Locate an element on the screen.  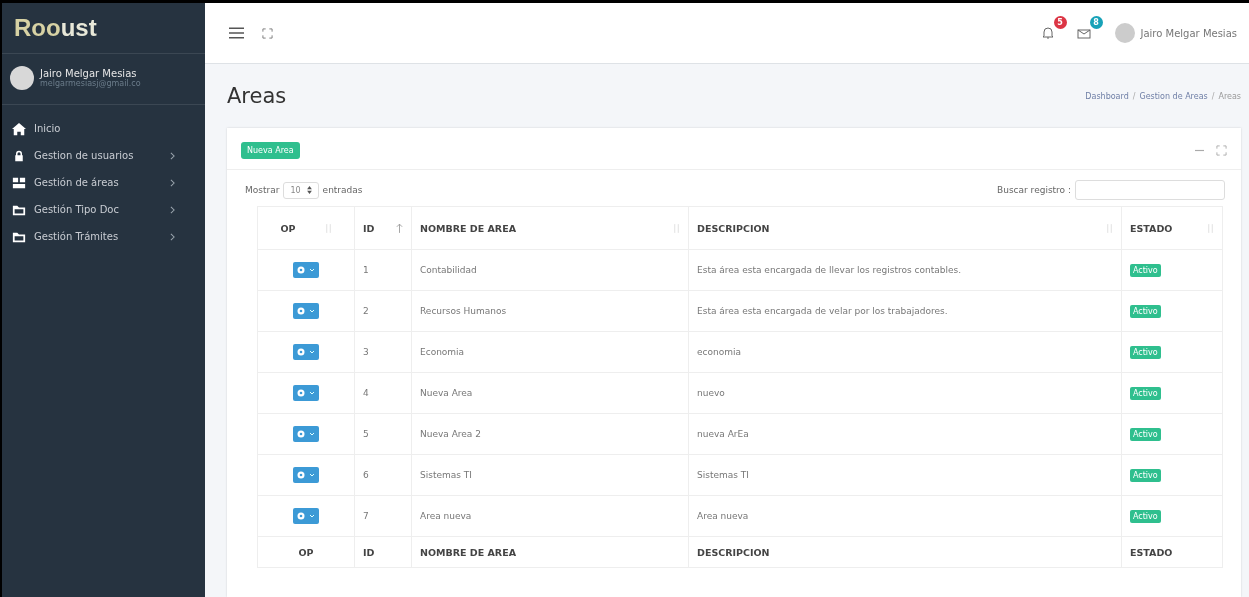
nav-item: Gestión Tipo Doc is located at coordinates (103, 209).